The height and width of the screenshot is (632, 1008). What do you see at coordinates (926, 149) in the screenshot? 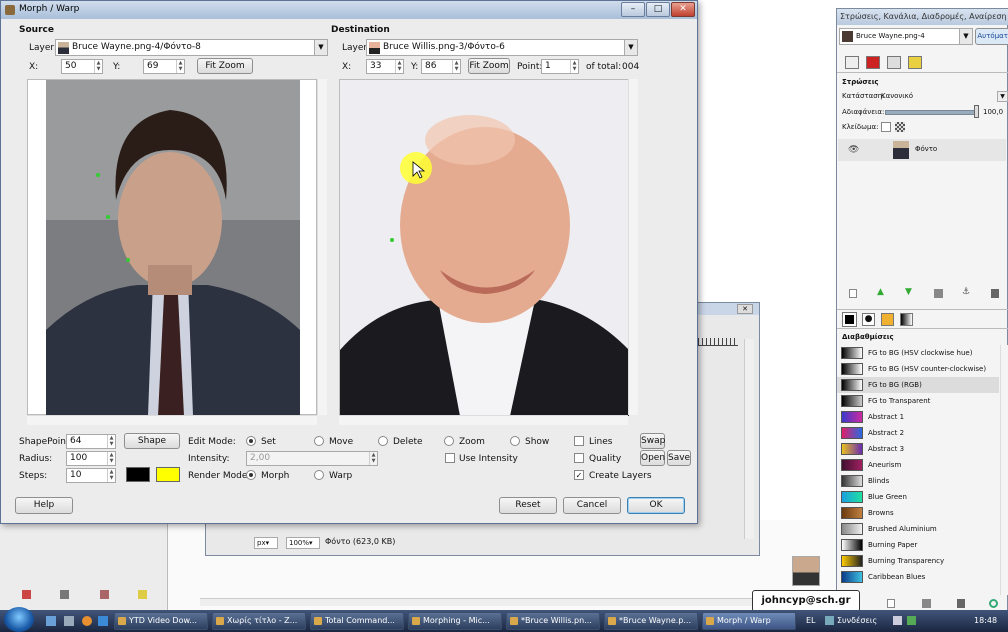
I see `layer-name: Φόντο` at bounding box center [926, 149].